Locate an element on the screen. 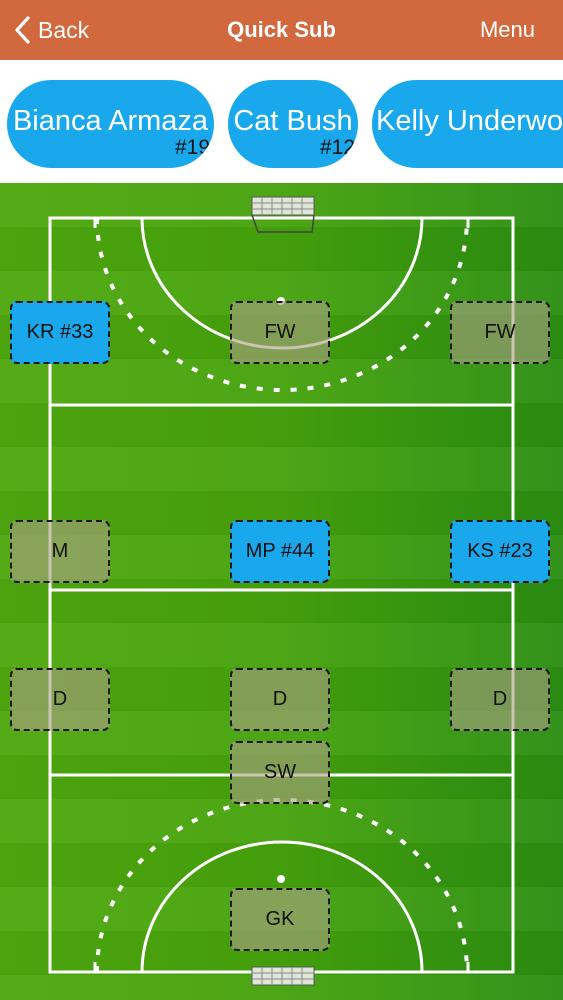 The image size is (563, 1000). position-slot-fw-right: FW is located at coordinates (500, 332).